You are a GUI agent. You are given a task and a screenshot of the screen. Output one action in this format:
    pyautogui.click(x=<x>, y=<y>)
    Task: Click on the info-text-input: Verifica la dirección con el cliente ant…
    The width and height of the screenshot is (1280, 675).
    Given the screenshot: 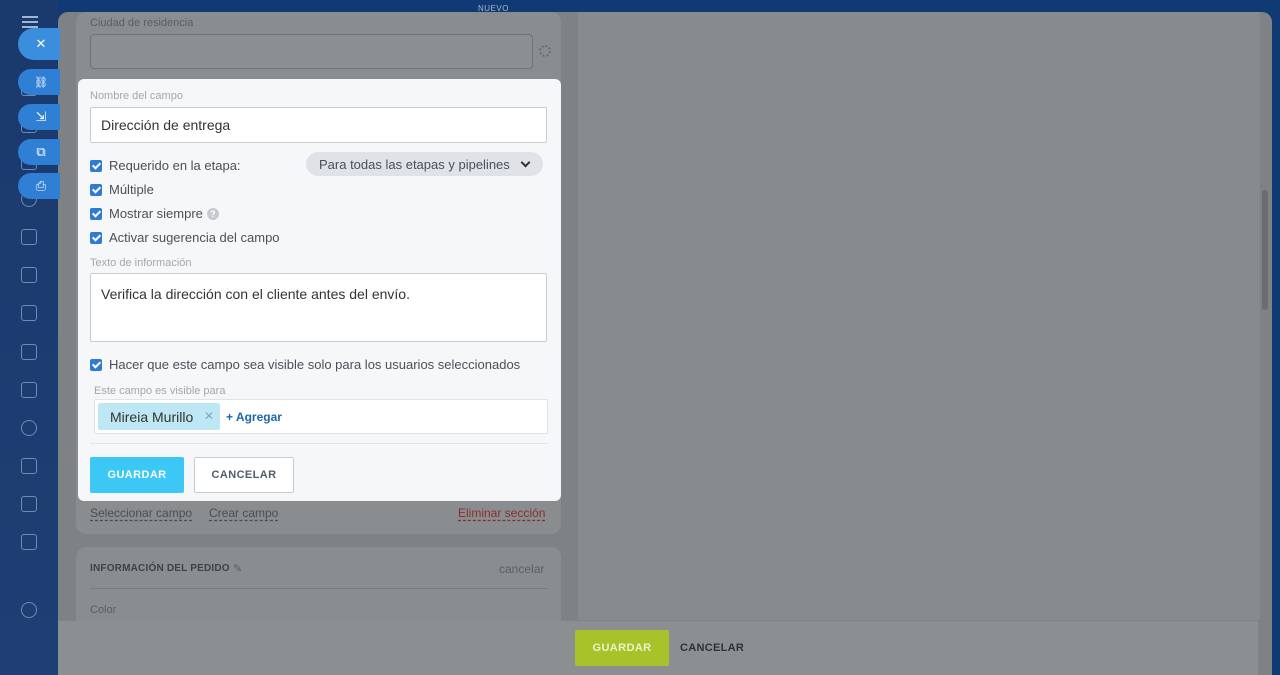 What is the action you would take?
    pyautogui.click(x=318, y=307)
    